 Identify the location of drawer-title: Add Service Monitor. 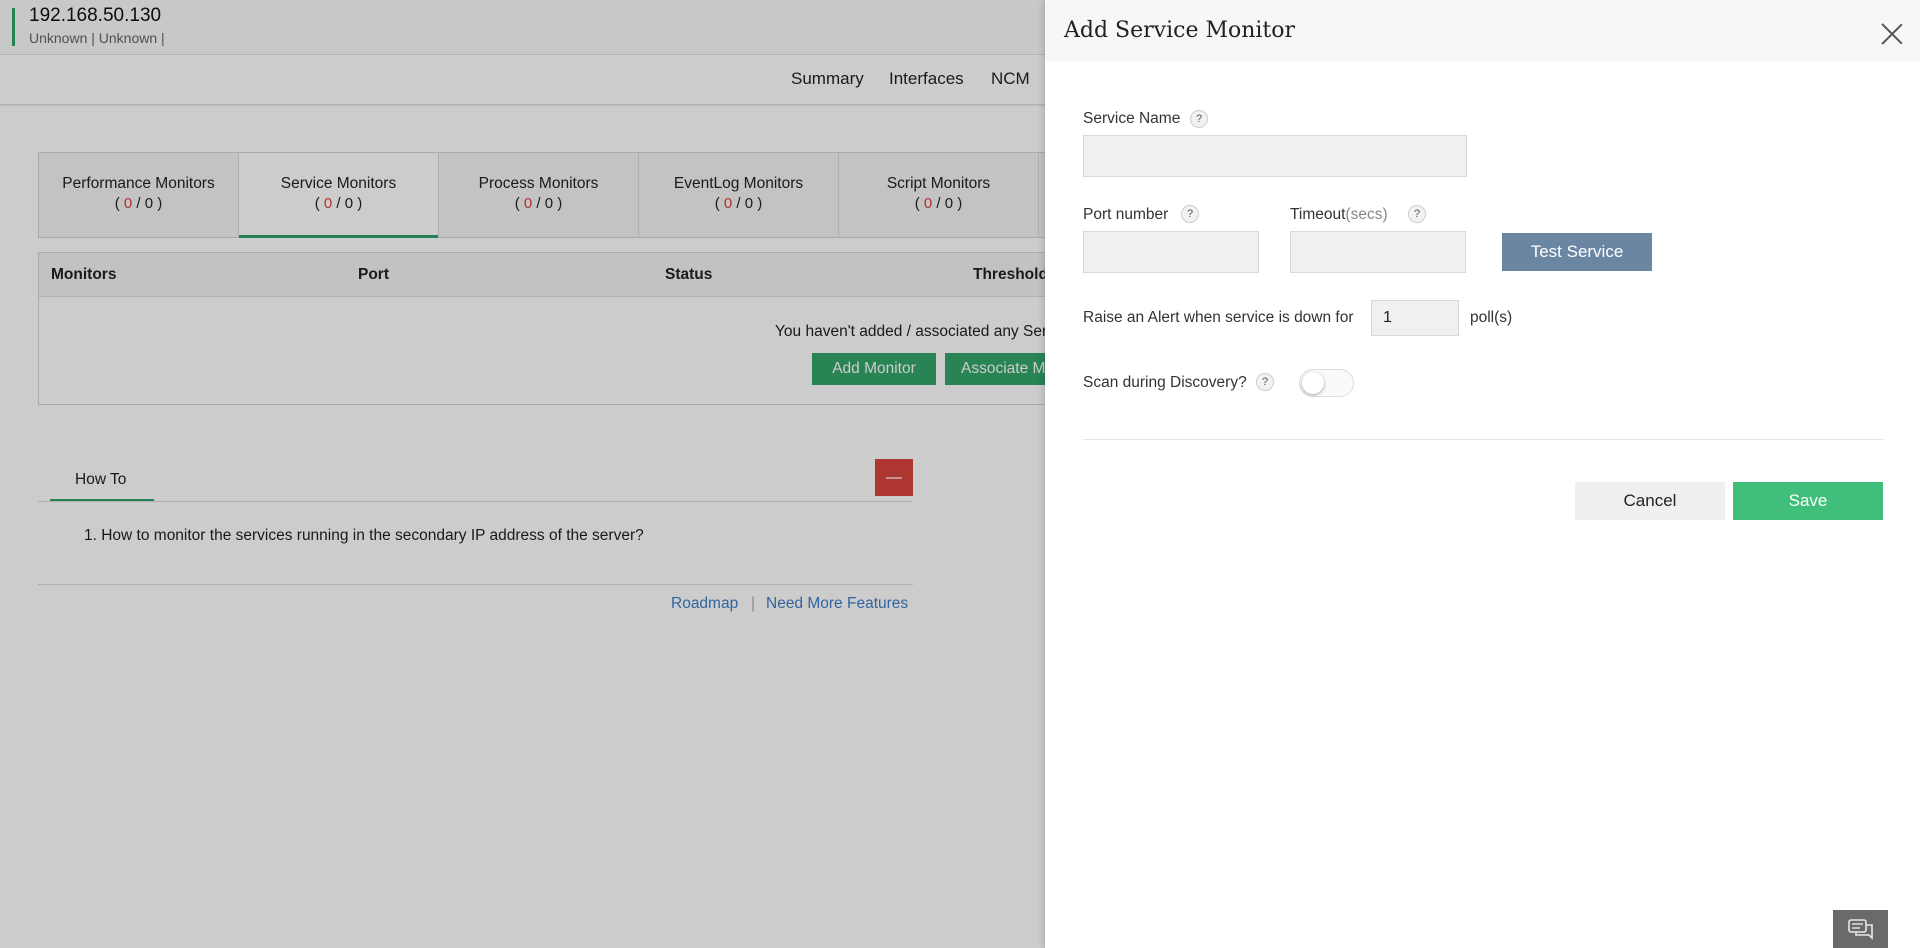
(1180, 30).